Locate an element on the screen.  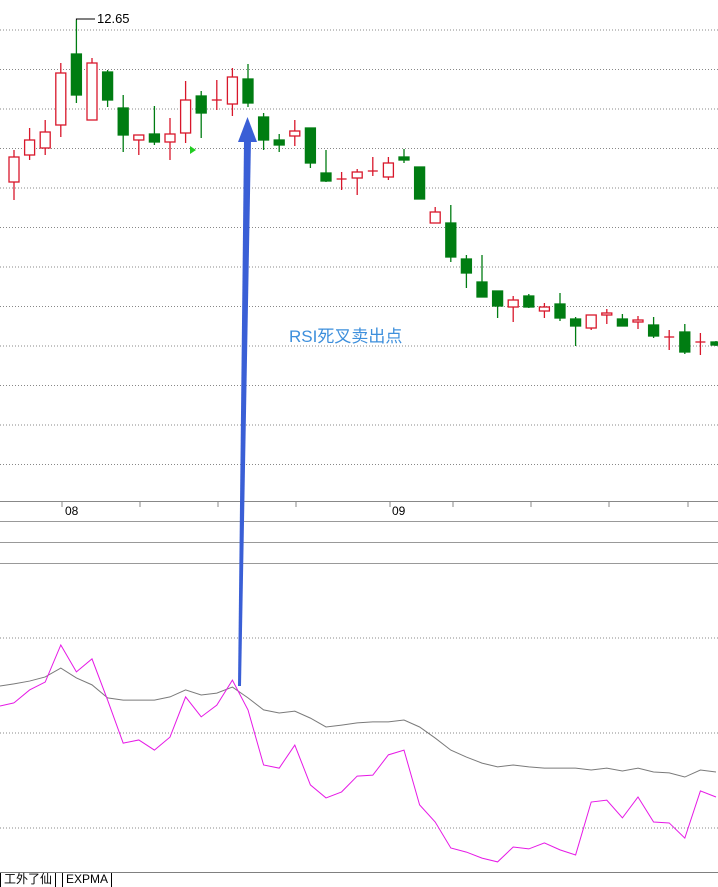
signal-arrow-shaft is located at coordinates (244, 413).